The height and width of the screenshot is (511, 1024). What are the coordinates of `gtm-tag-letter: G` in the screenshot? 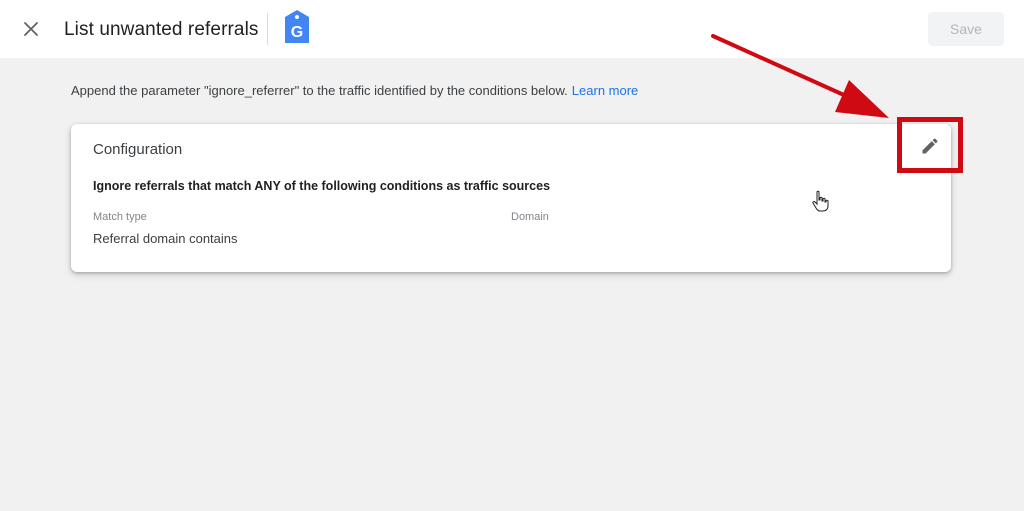 It's located at (297, 32).